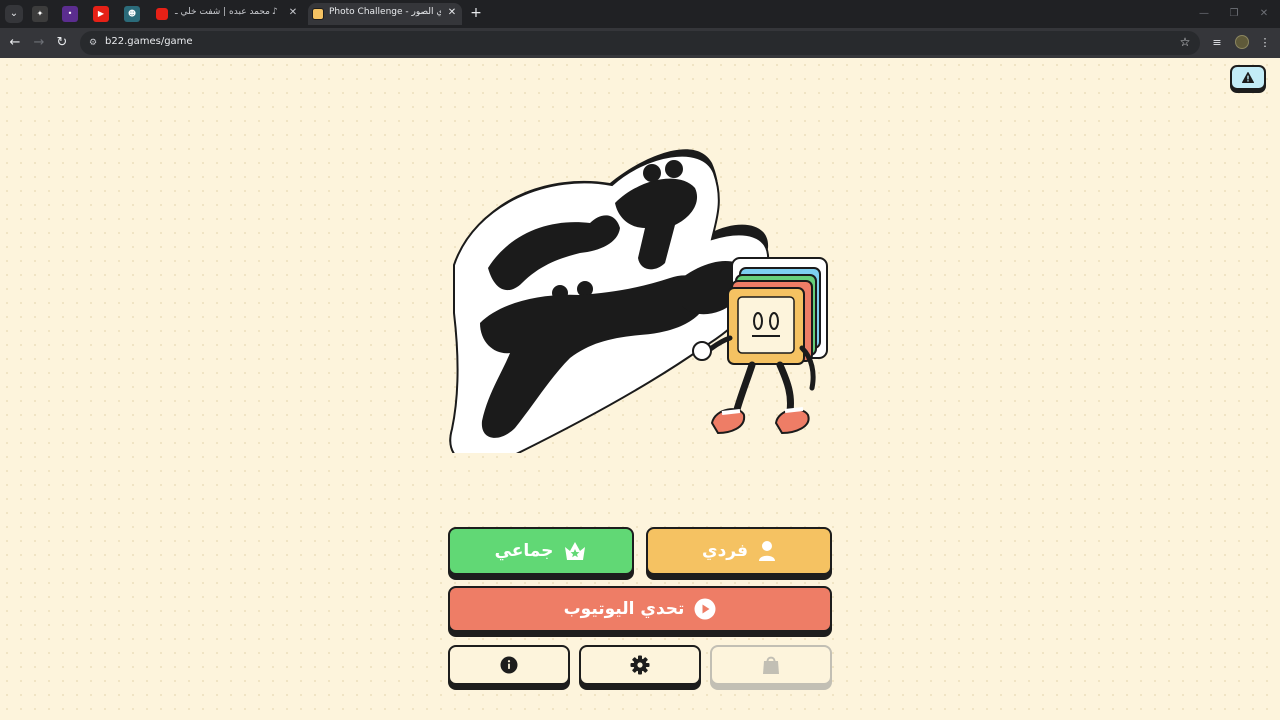  Describe the element at coordinates (275, 12) in the screenshot. I see `audio-playing-icon: ♪` at that location.